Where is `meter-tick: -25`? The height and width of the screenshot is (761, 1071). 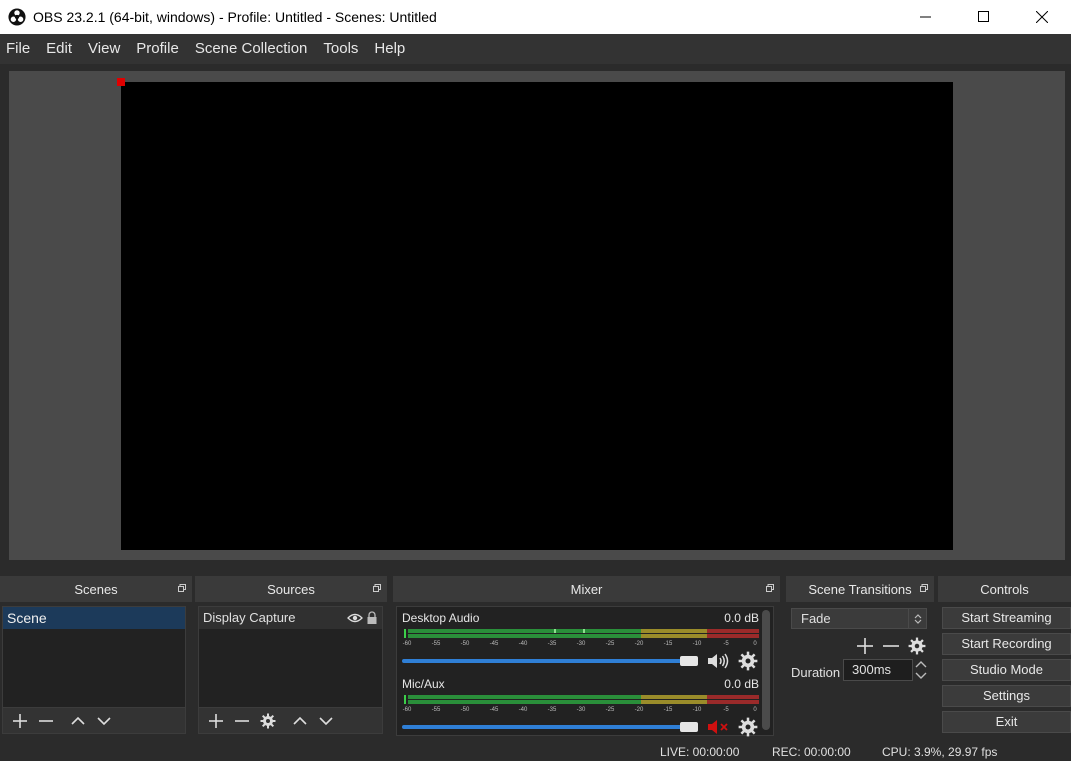
meter-tick: -25 is located at coordinates (610, 710).